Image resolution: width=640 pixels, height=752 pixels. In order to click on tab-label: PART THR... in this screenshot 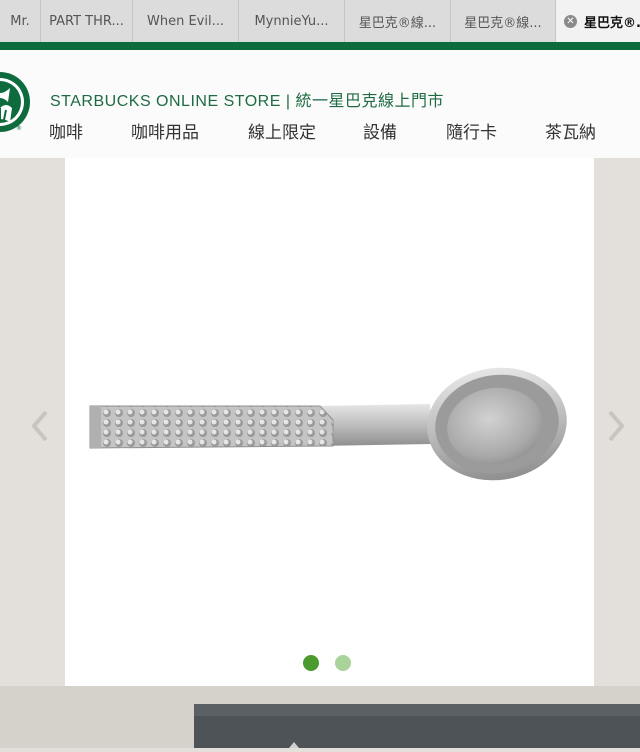, I will do `click(86, 21)`.